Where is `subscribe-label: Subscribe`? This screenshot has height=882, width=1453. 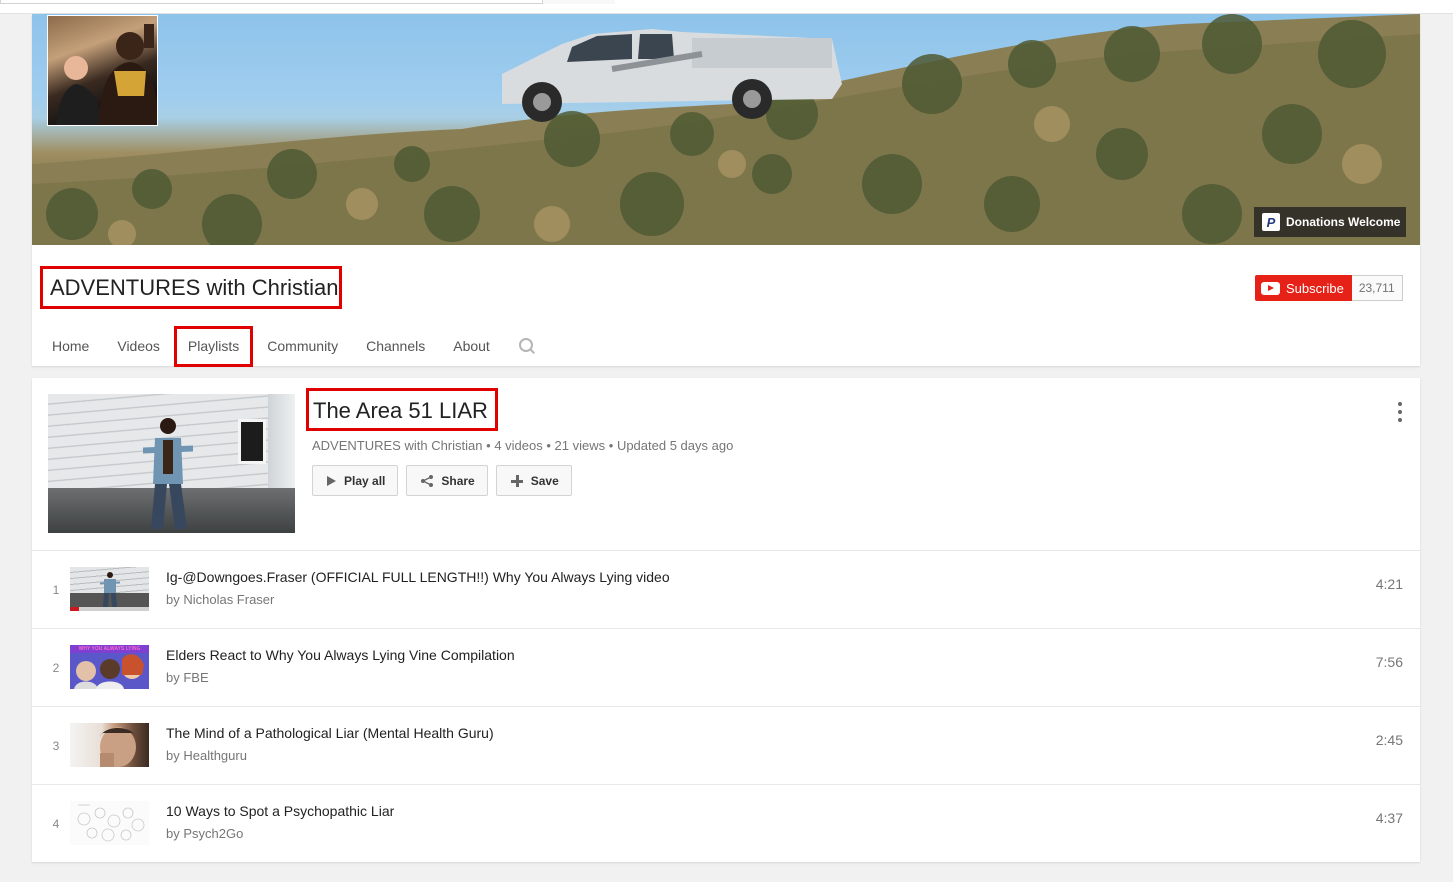
subscribe-label: Subscribe is located at coordinates (1315, 288).